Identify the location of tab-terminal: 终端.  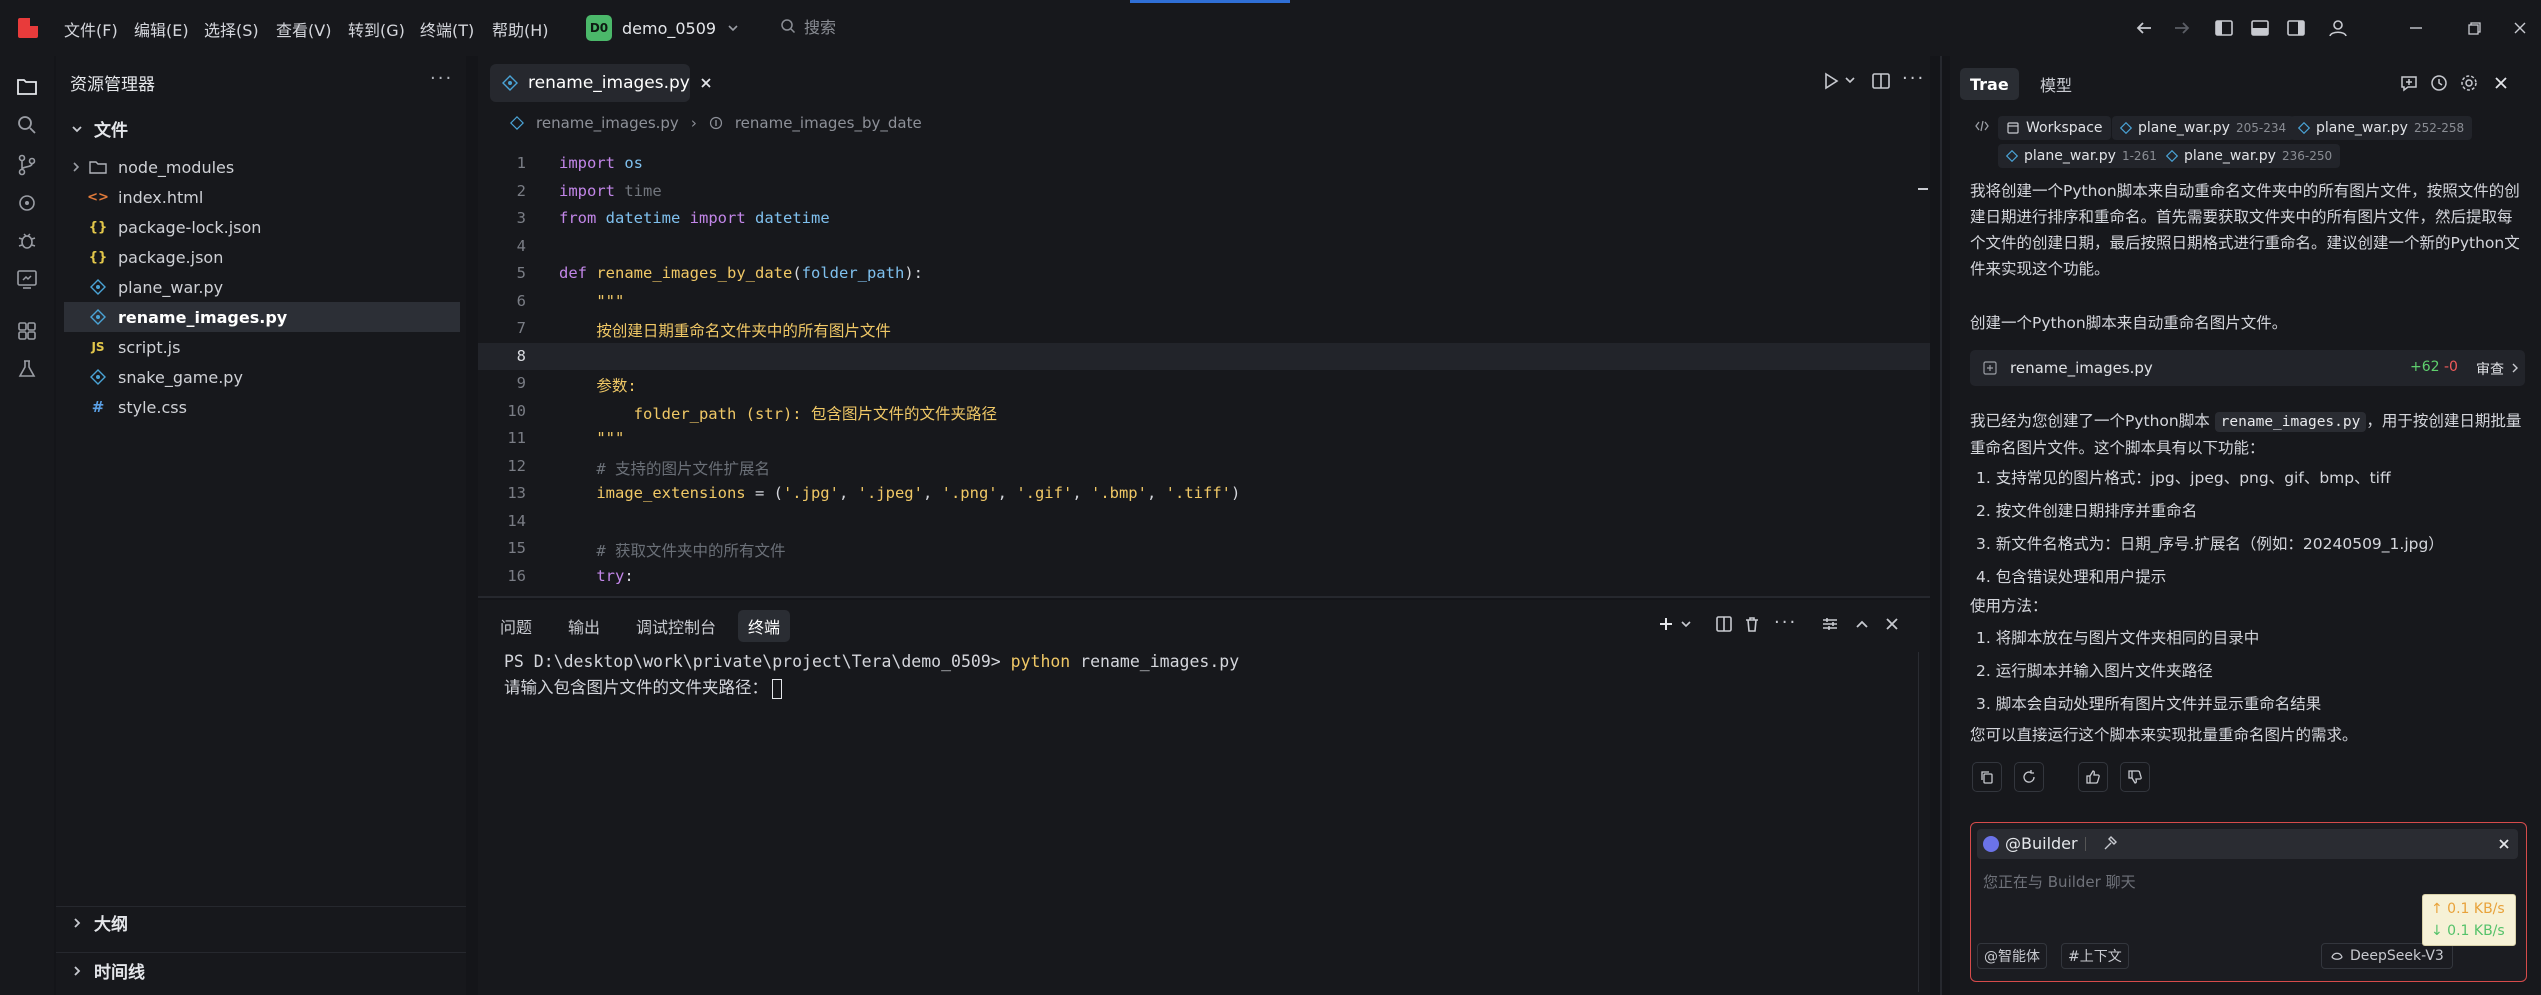
(764, 626).